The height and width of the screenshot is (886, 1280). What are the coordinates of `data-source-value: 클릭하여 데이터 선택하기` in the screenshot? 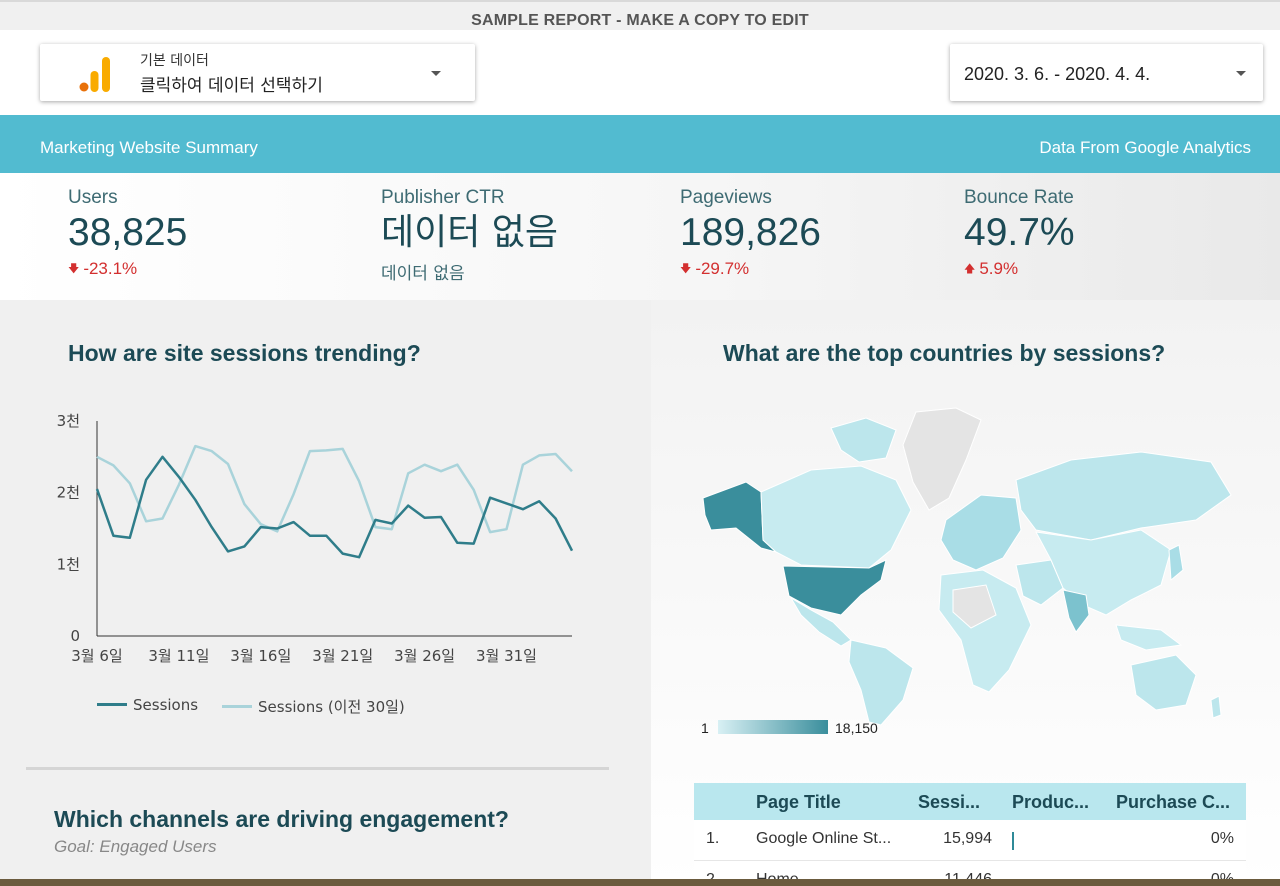 It's located at (231, 86).